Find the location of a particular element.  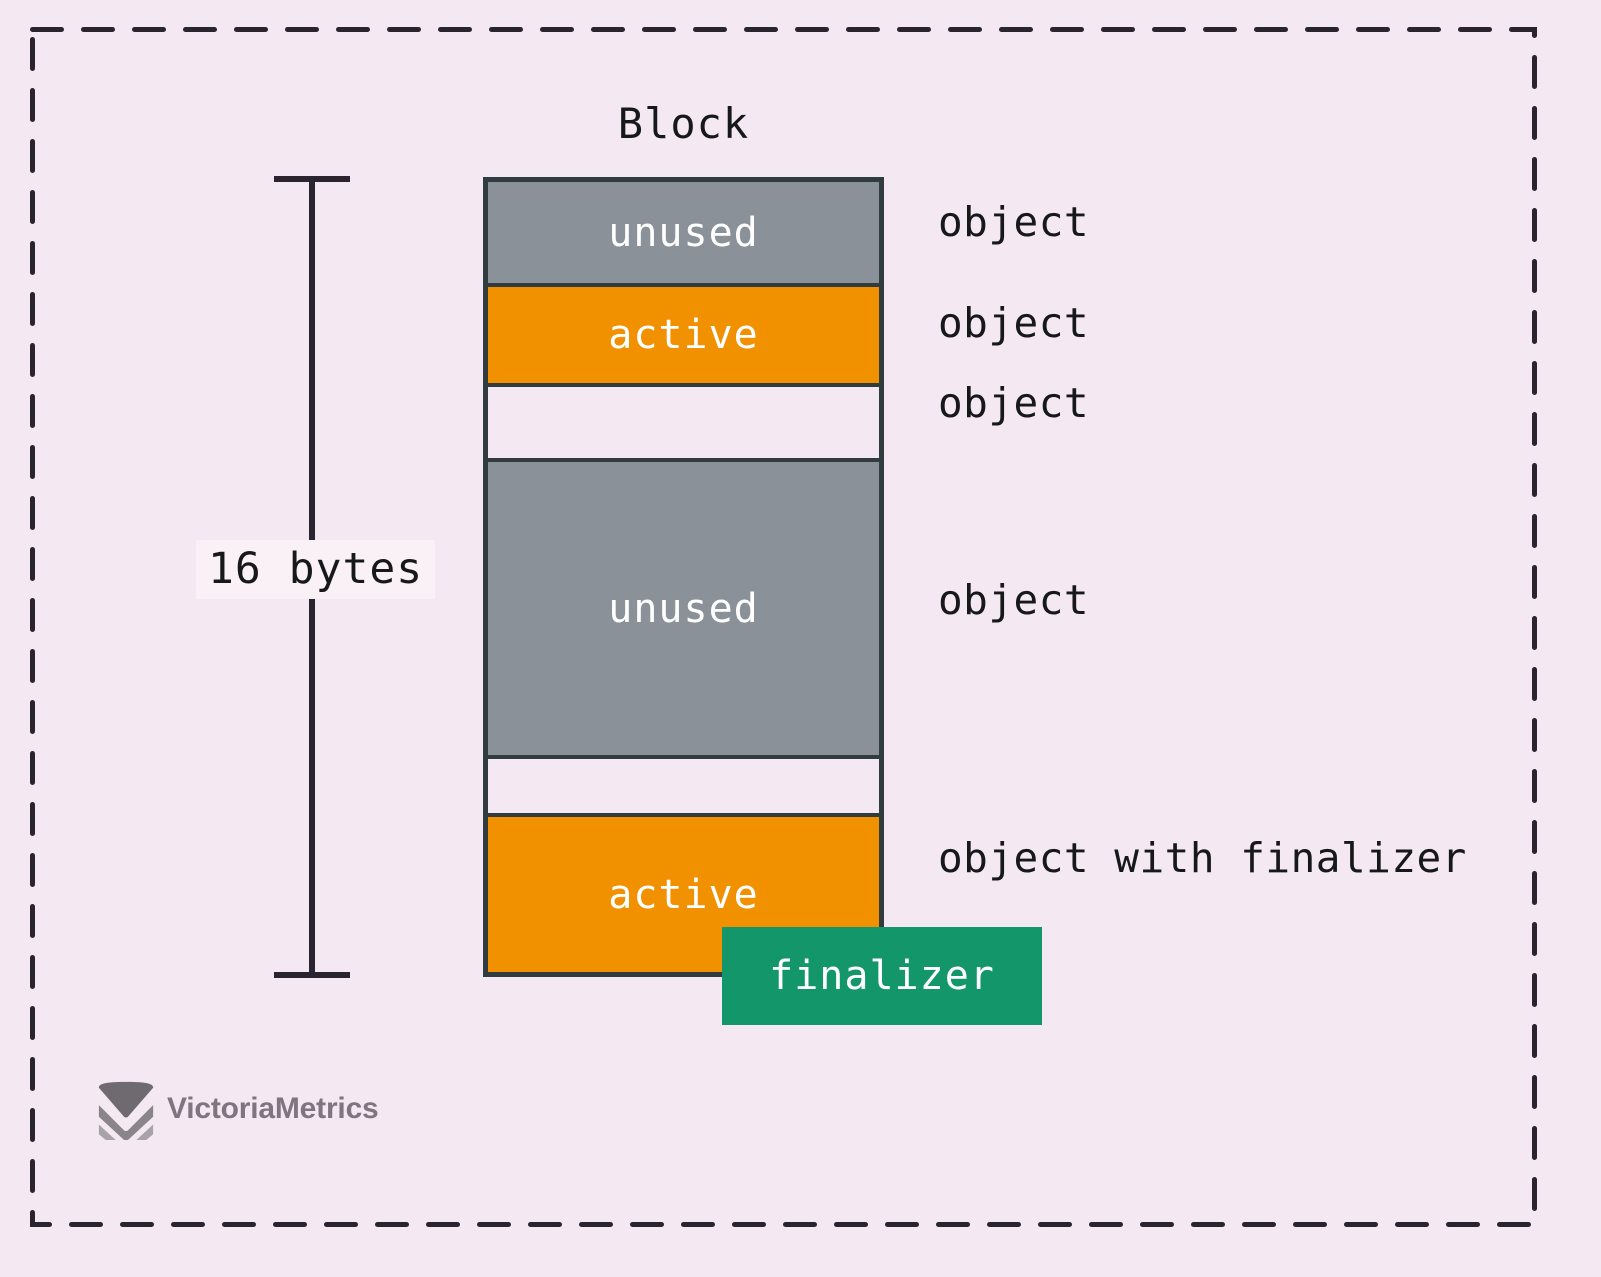

row-label-object-2: object is located at coordinates (1014, 323).